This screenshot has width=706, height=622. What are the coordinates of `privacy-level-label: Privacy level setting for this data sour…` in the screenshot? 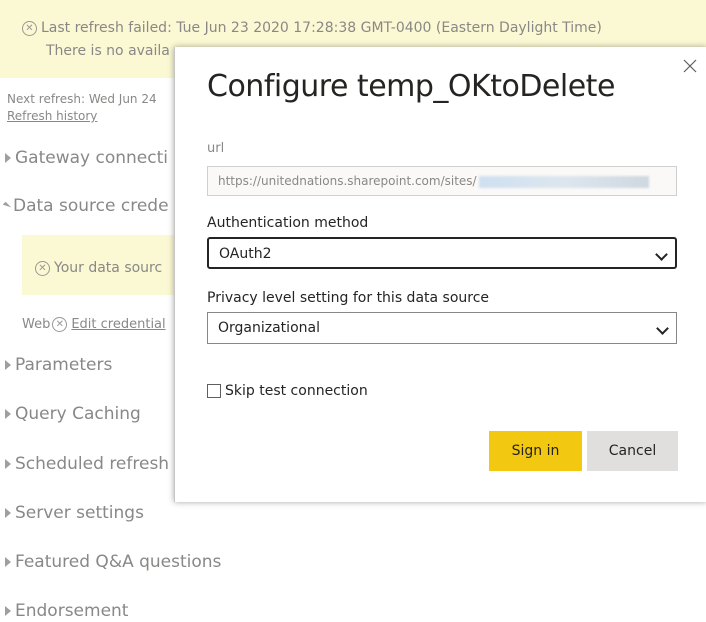 It's located at (348, 298).